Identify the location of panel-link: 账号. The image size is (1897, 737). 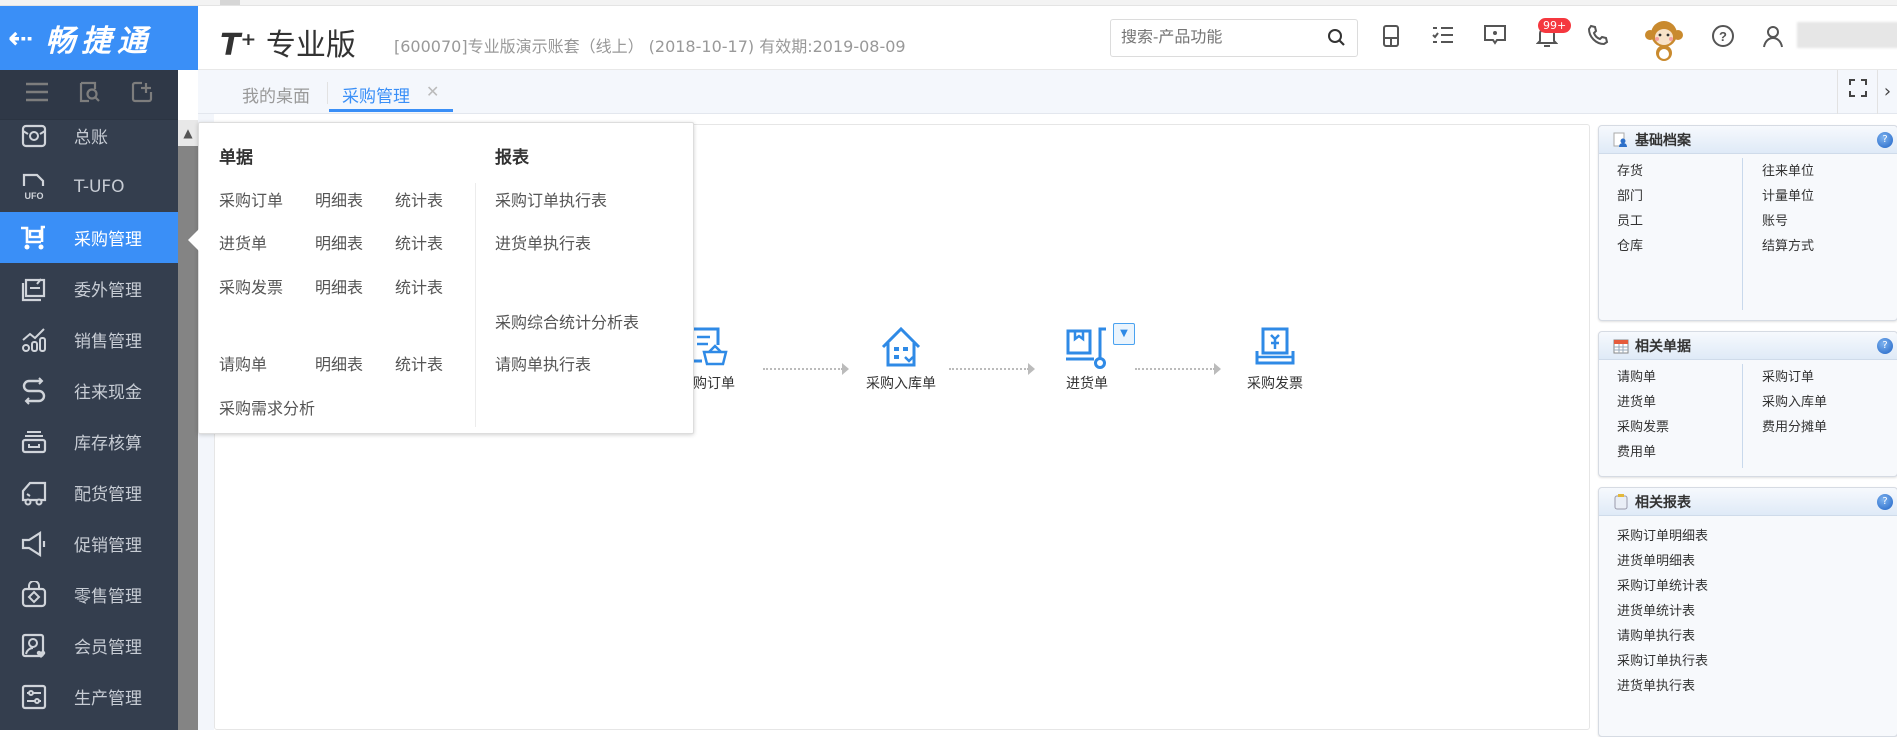
(1829, 221).